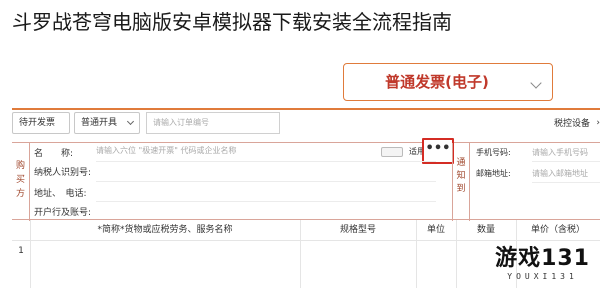 The image size is (600, 288). Describe the element at coordinates (306, 124) in the screenshot. I see `toolbar: 待开发票 普通开具 请输入订单编号 税控设备 ›` at that location.